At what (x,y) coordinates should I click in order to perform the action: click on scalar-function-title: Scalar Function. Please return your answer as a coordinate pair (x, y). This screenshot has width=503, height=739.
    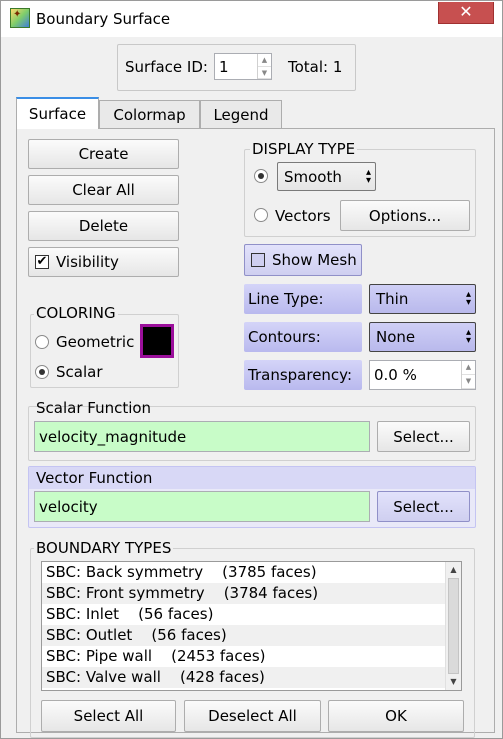
    Looking at the image, I should click on (94, 408).